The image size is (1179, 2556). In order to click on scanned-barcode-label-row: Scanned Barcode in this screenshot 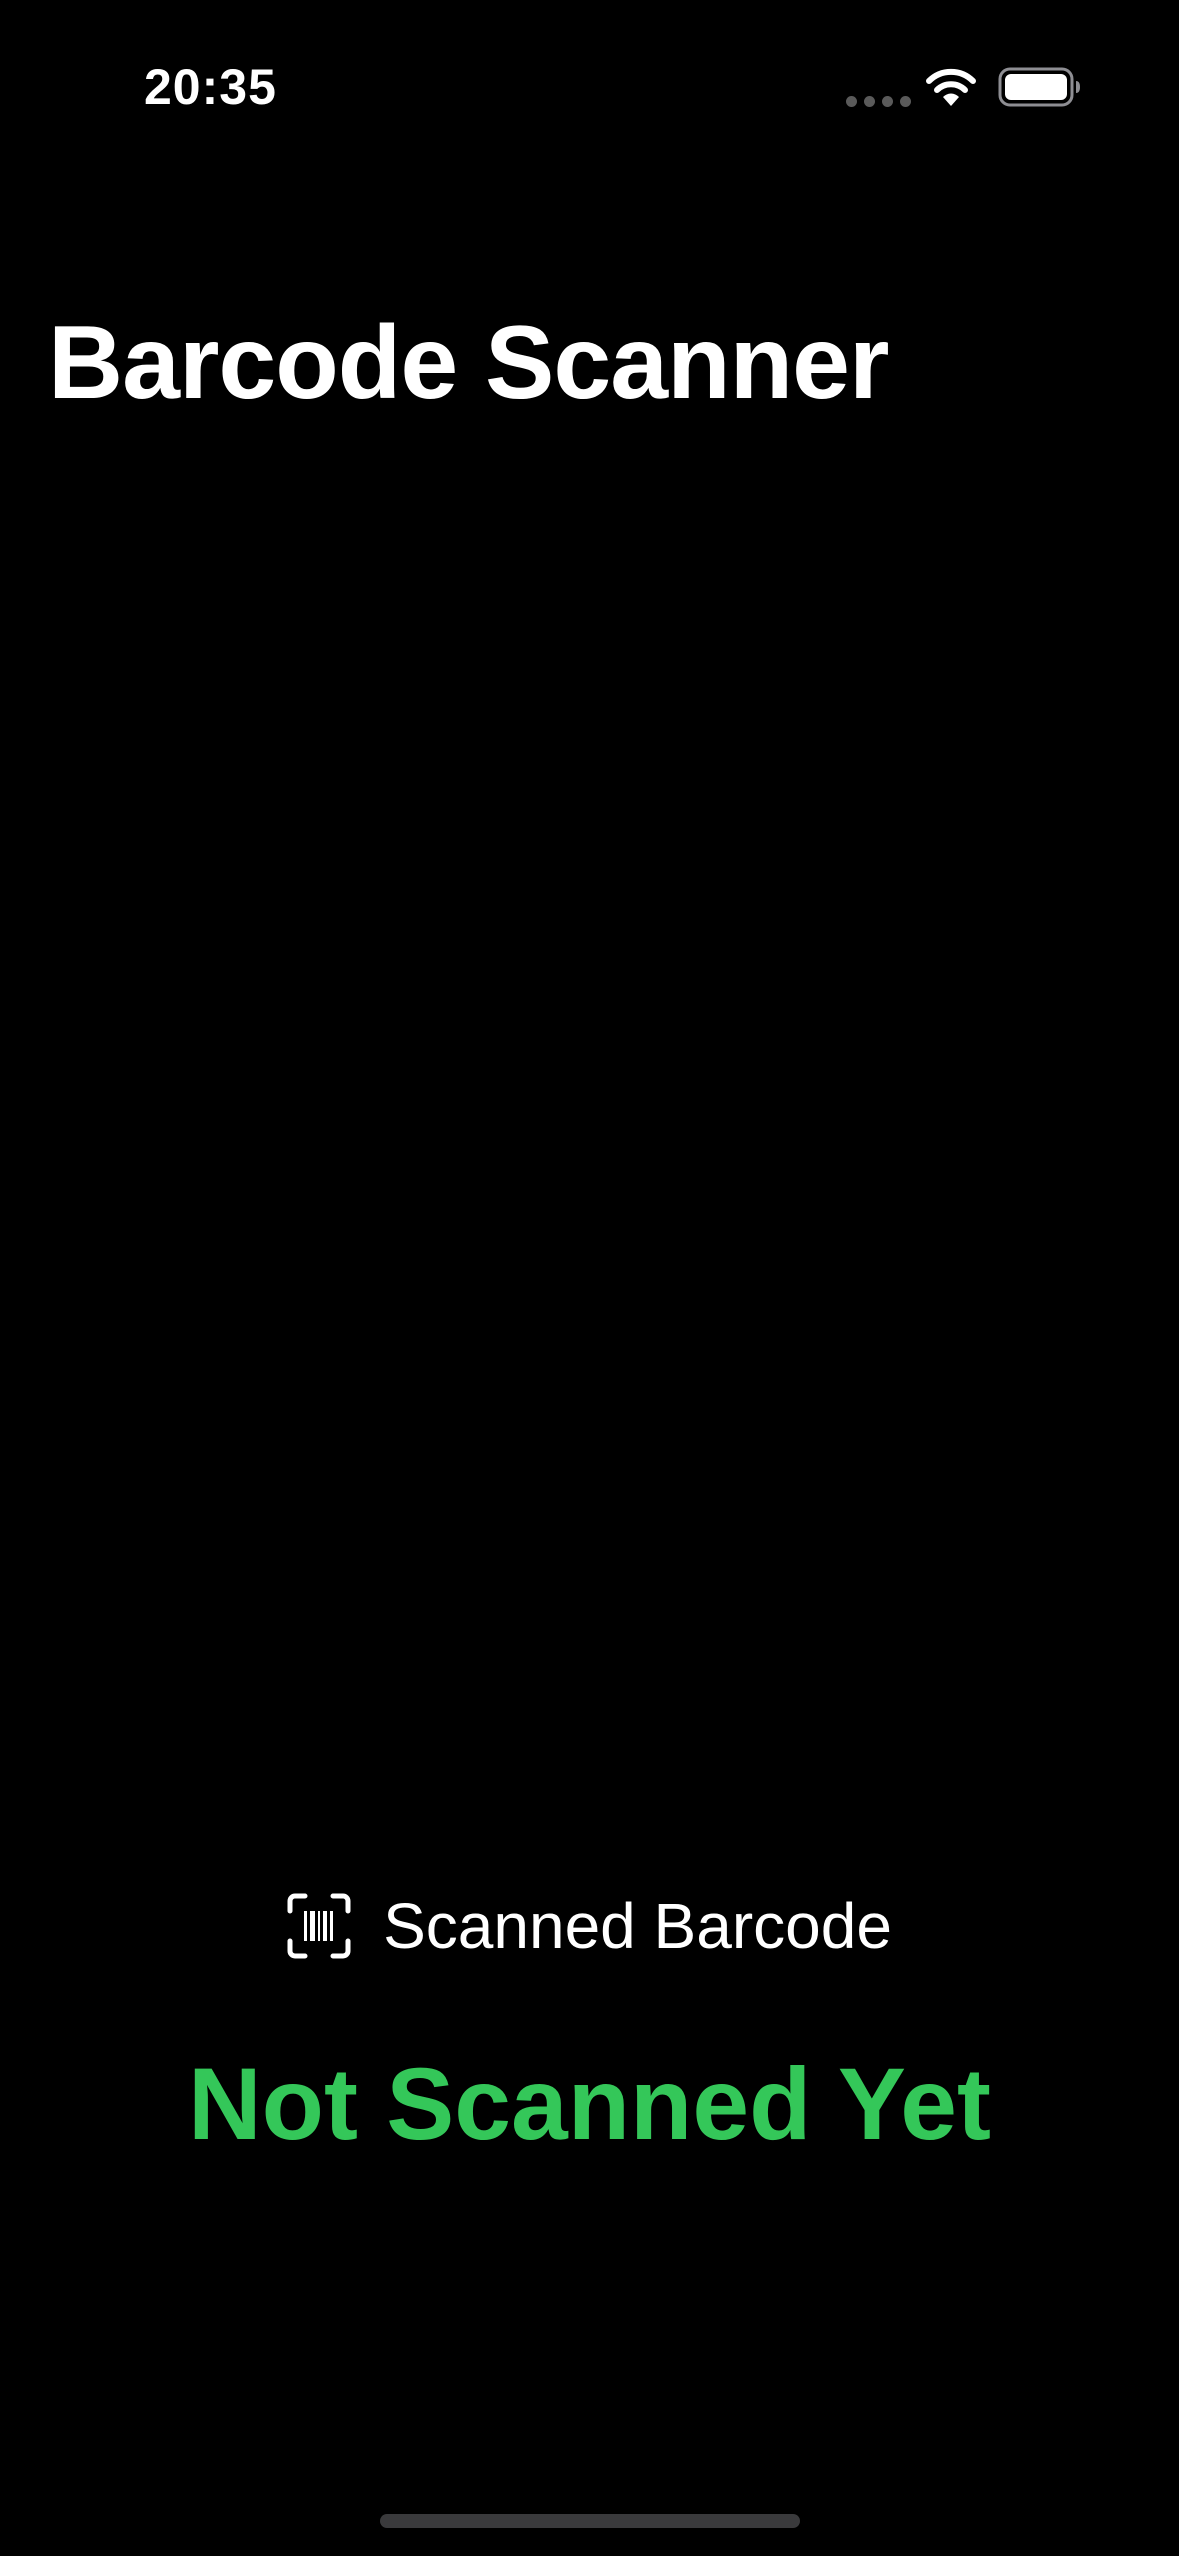, I will do `click(589, 1926)`.